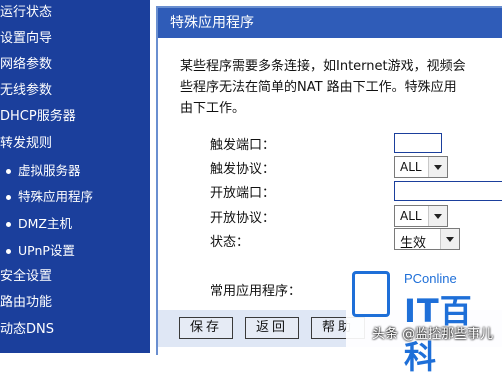  What do you see at coordinates (45, 223) in the screenshot?
I see `sidebar-item-label: DMZ主机` at bounding box center [45, 223].